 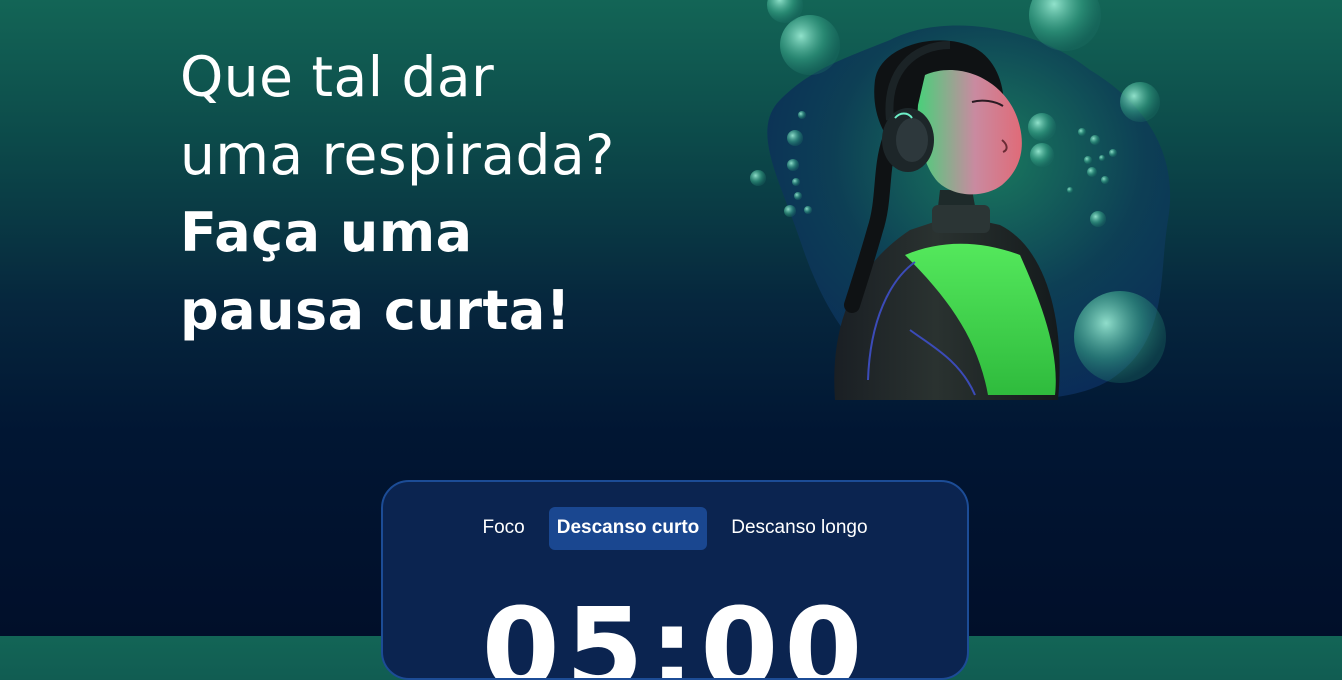 What do you see at coordinates (675, 632) in the screenshot?
I see `timer-display: 05:00` at bounding box center [675, 632].